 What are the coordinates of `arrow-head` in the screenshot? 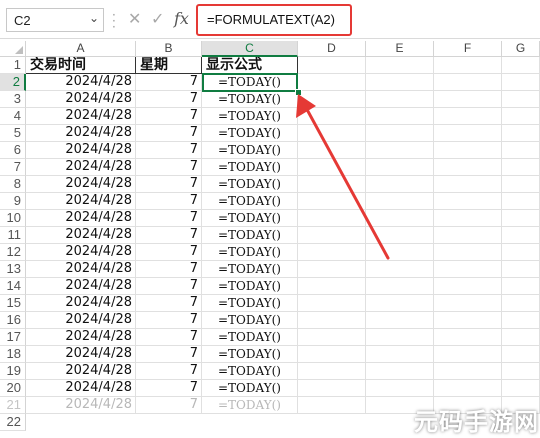 It's located at (306, 106).